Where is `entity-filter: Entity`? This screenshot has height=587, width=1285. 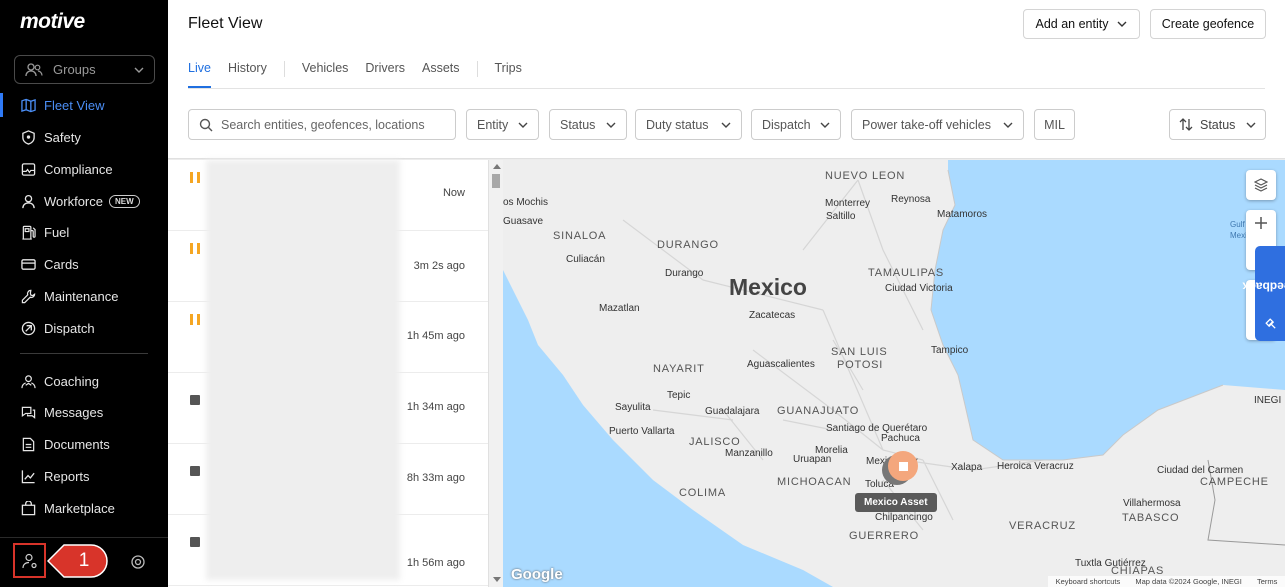
entity-filter: Entity is located at coordinates (502, 124).